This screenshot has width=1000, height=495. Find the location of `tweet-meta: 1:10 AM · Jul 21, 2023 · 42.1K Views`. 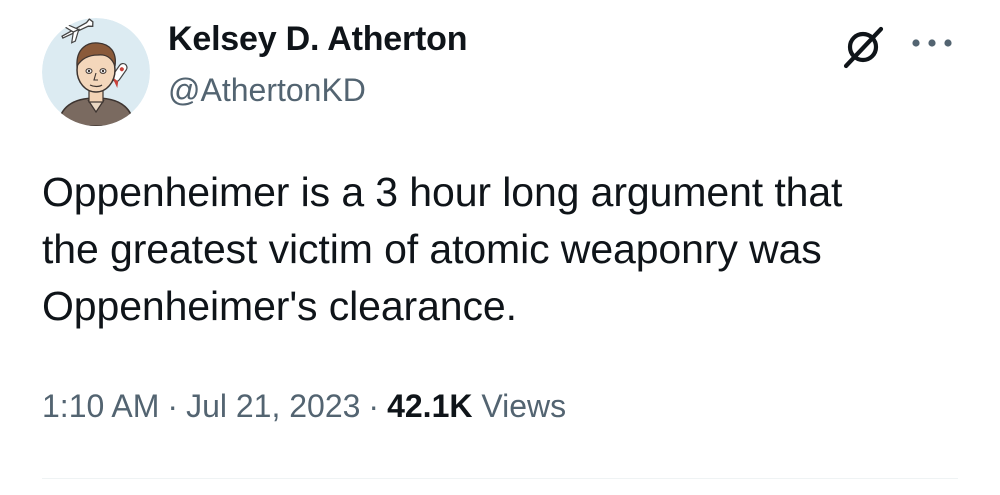

tweet-meta: 1:10 AM · Jul 21, 2023 · 42.1K Views is located at coordinates (304, 406).